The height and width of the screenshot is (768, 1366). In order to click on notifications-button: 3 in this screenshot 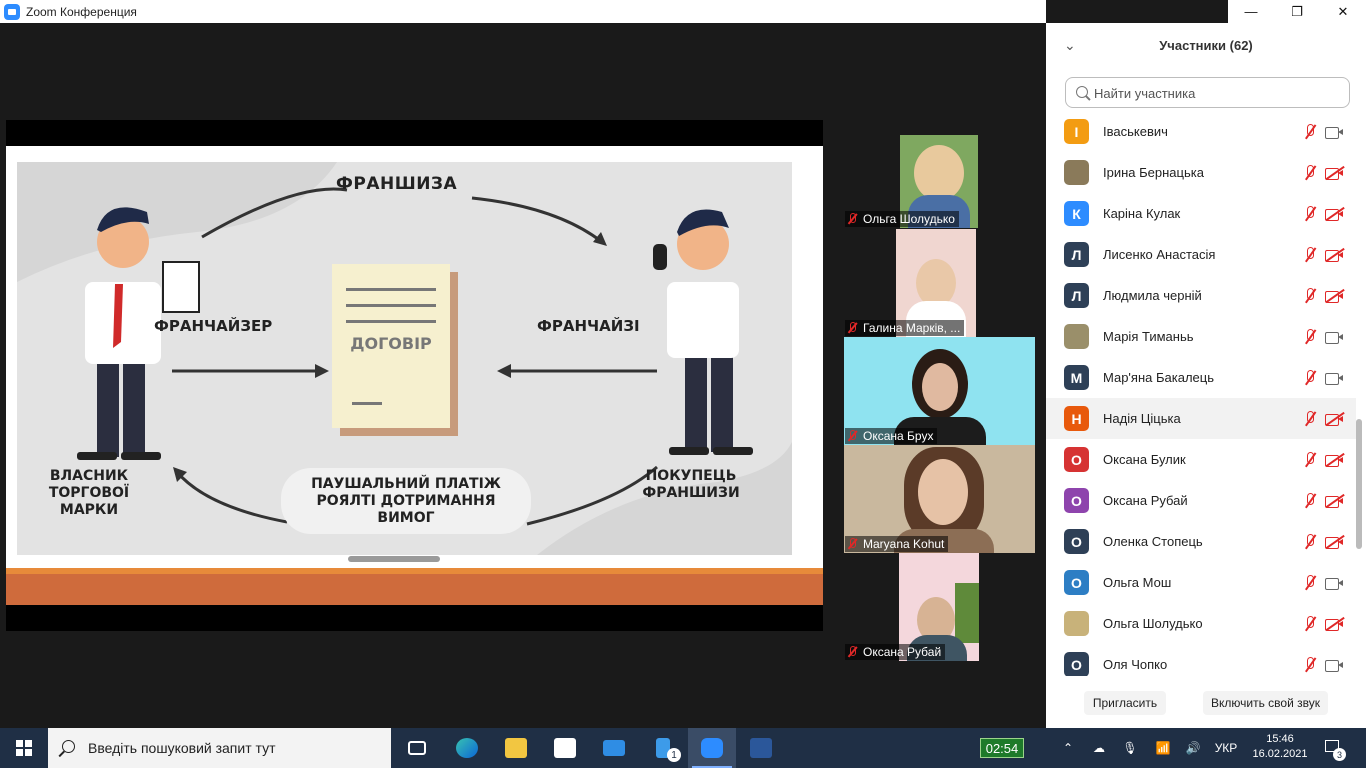, I will do `click(1334, 749)`.